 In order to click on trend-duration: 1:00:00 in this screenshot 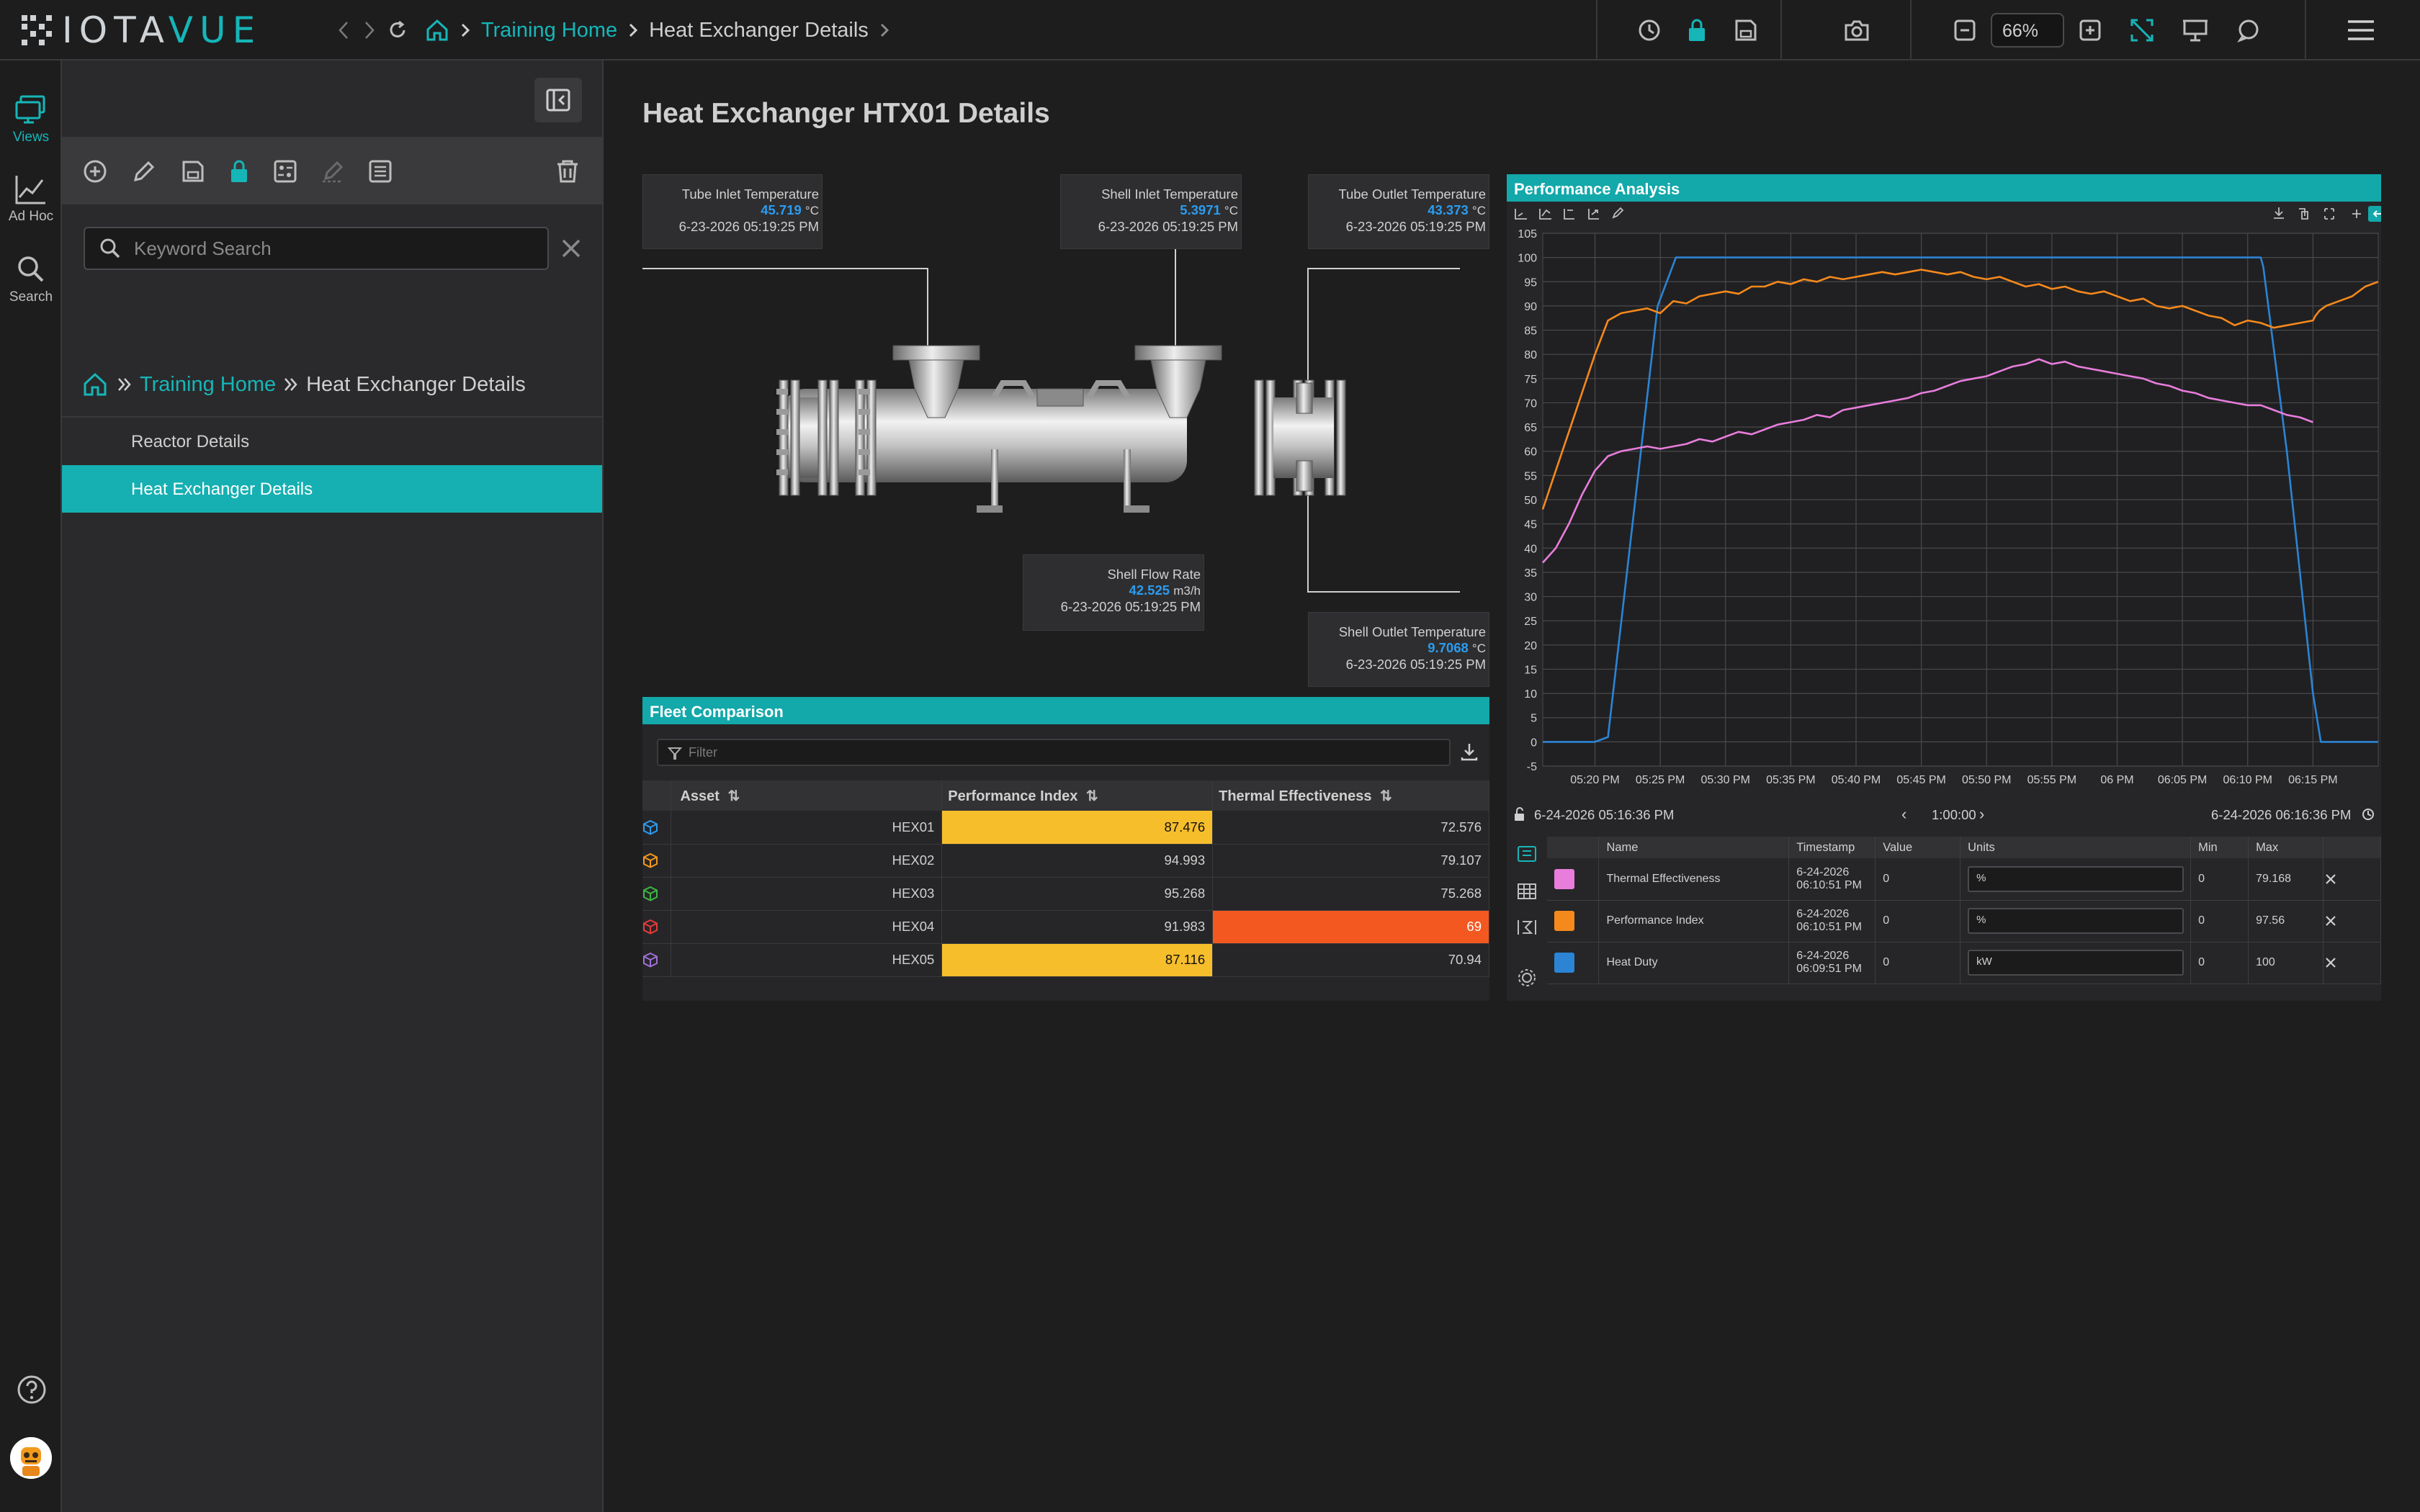, I will do `click(1954, 815)`.